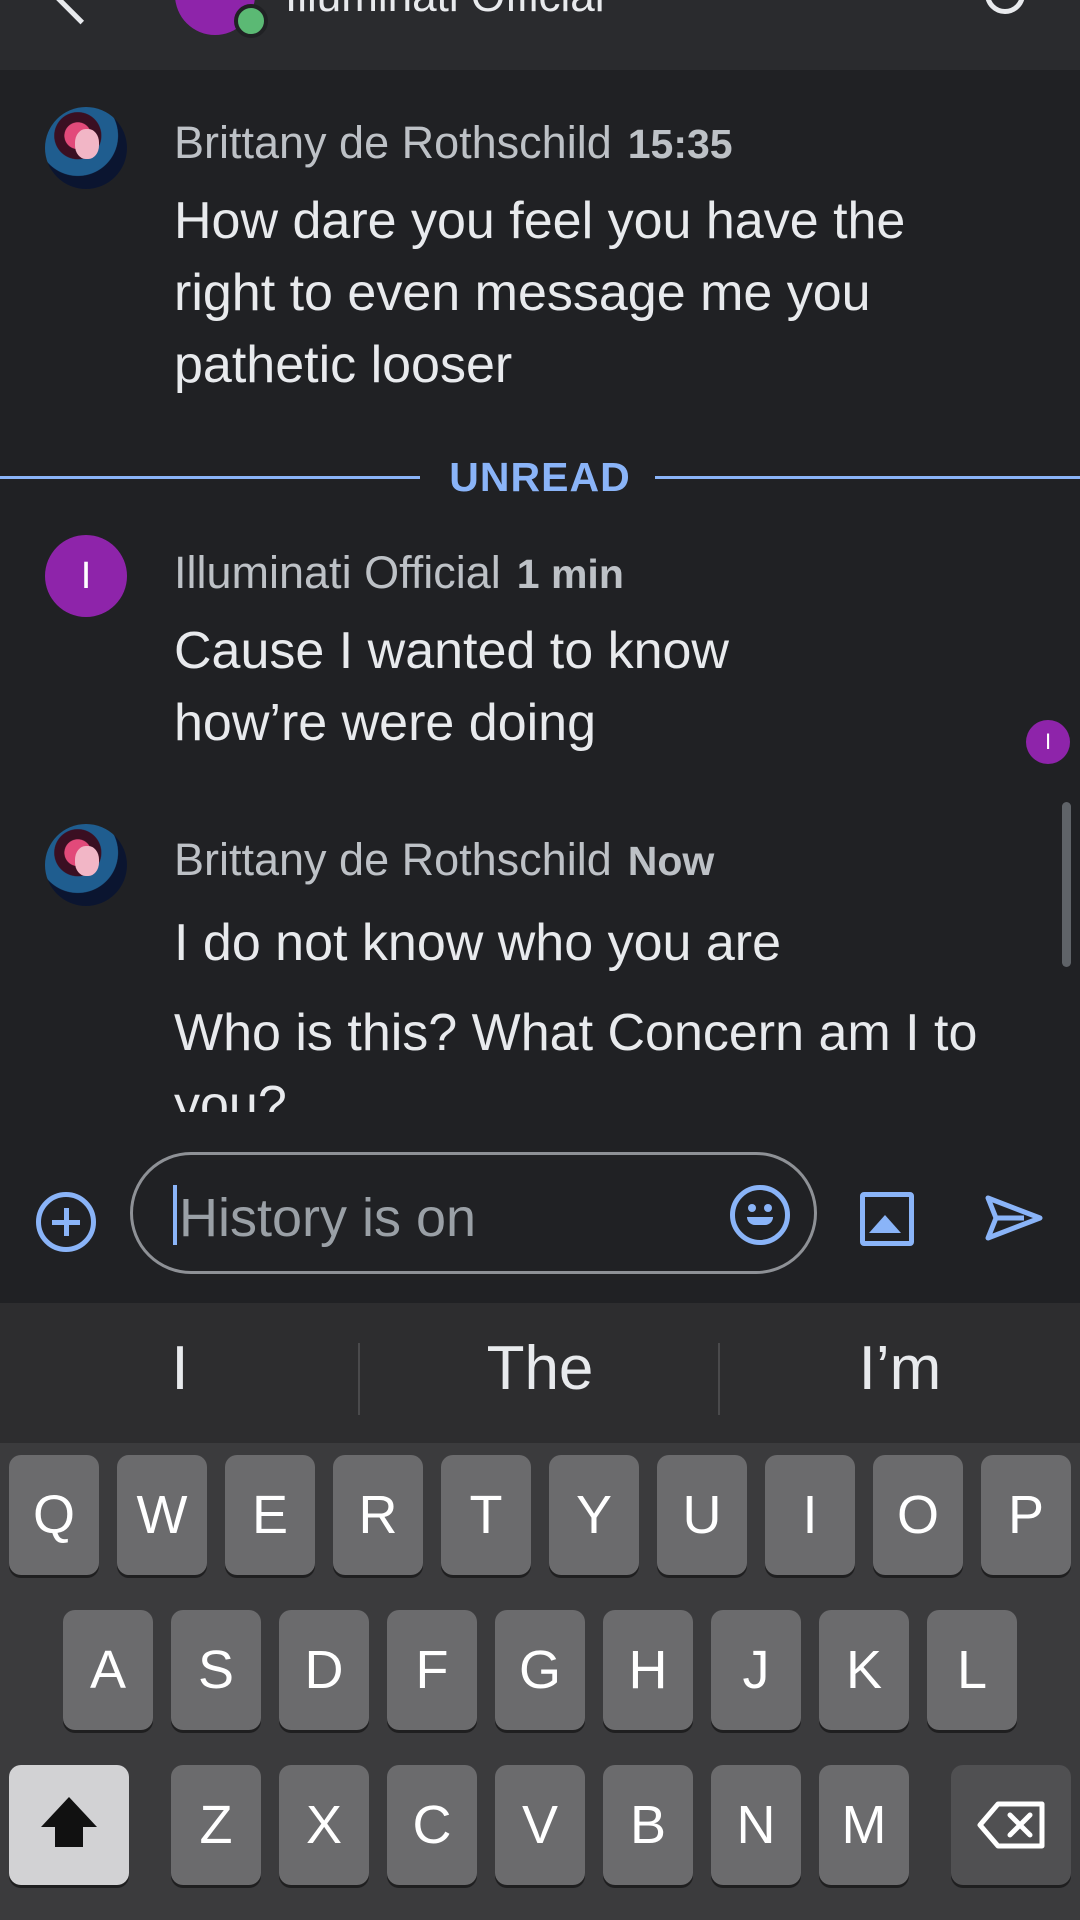  I want to click on message-header: Brittany de Rothschild 15:35, so click(453, 143).